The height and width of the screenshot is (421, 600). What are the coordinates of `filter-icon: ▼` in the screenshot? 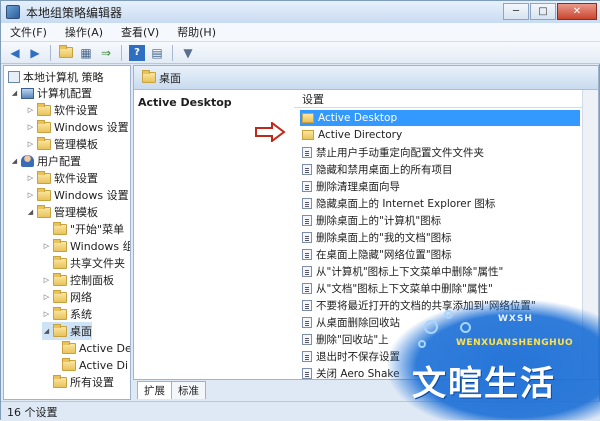 It's located at (188, 53).